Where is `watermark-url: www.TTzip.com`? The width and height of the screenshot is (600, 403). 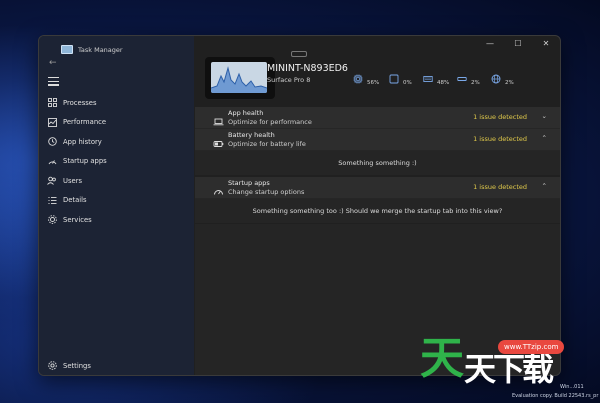
watermark-url: www.TTzip.com is located at coordinates (531, 347).